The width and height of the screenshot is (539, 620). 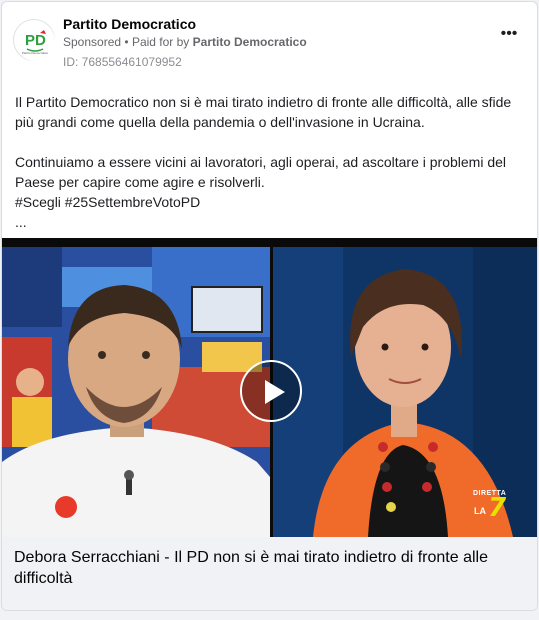 What do you see at coordinates (250, 42) in the screenshot?
I see `paid-for-by-name: Partito Democratico` at bounding box center [250, 42].